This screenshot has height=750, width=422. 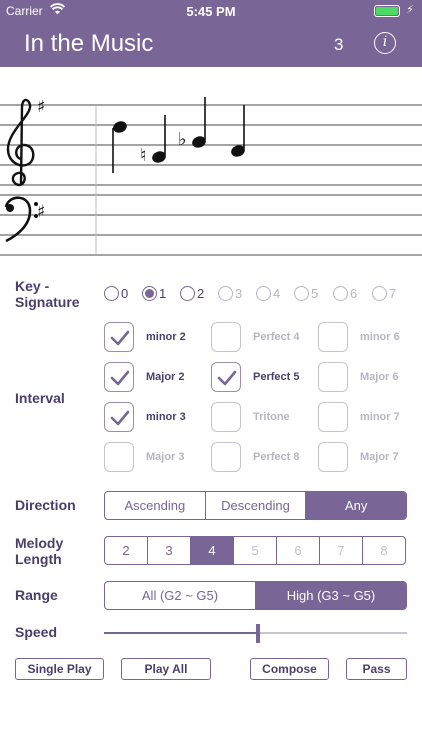 What do you see at coordinates (45, 505) in the screenshot?
I see `direction-label: Direction` at bounding box center [45, 505].